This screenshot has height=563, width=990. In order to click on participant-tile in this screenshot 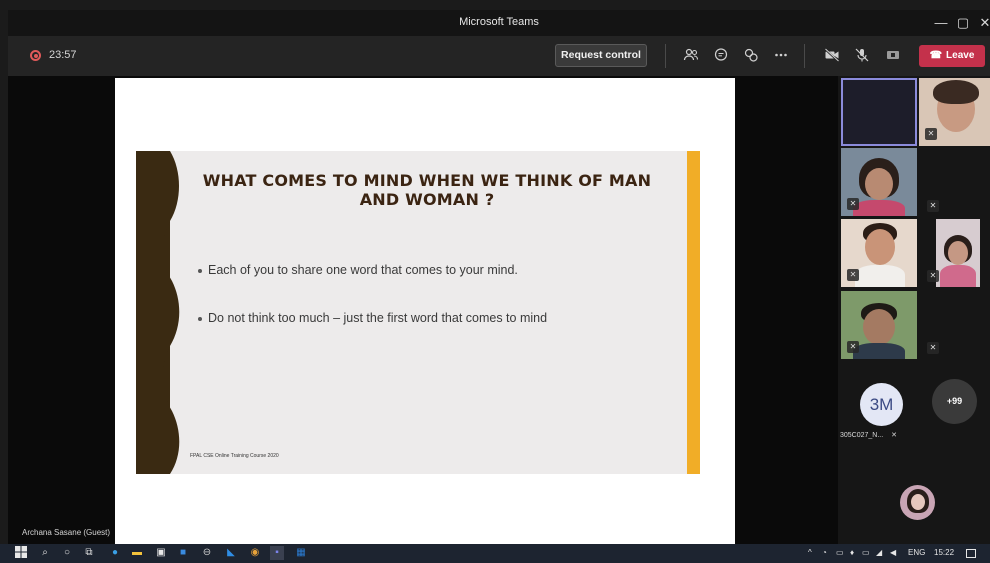, I will do `click(958, 253)`.